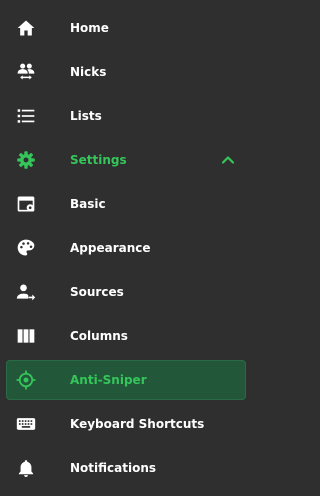 The width and height of the screenshot is (320, 496). I want to click on nav-item-label: Basic, so click(88, 204).